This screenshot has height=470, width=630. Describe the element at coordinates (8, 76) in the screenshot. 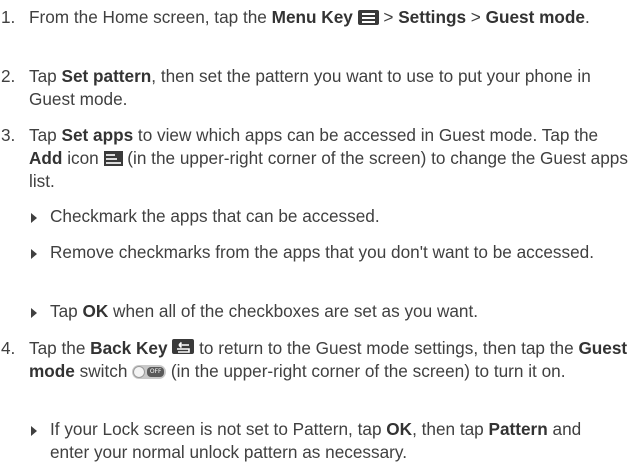

I see `step-number: 2.` at that location.